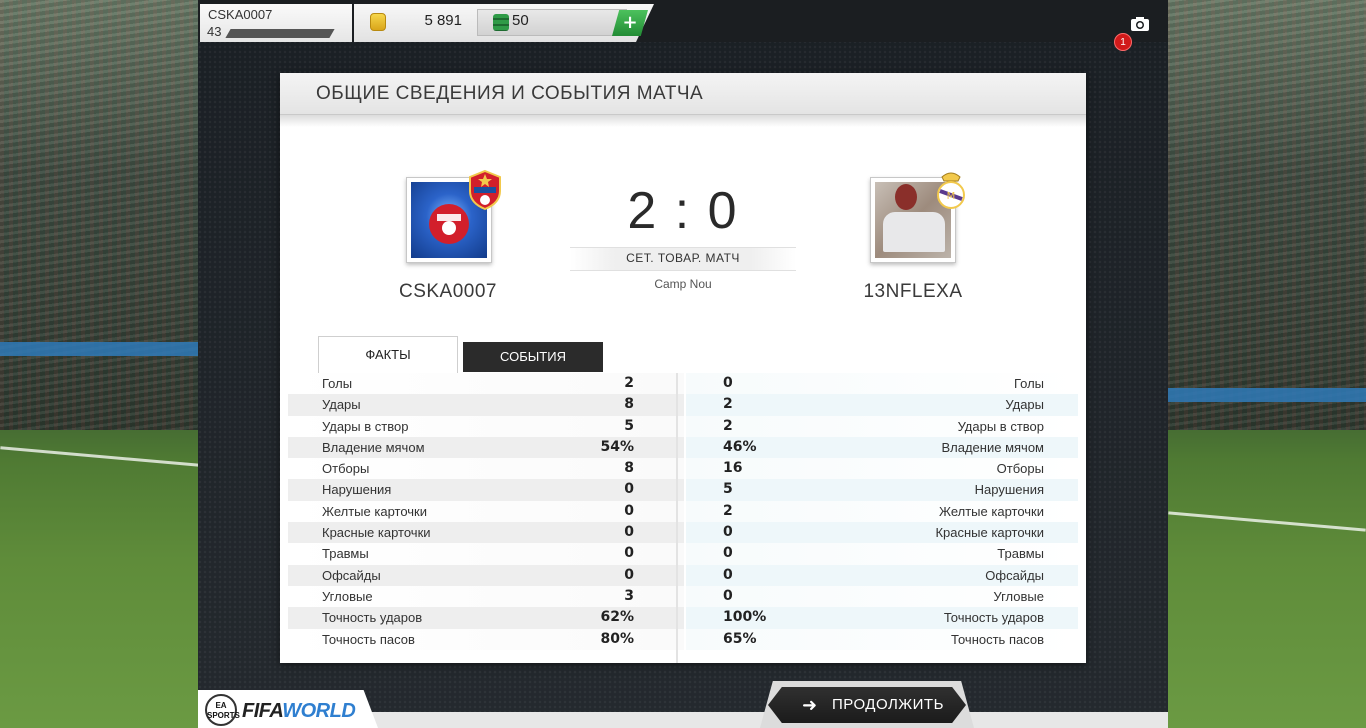 The image size is (1366, 728). I want to click on stadium-stands-left, so click(100, 215).